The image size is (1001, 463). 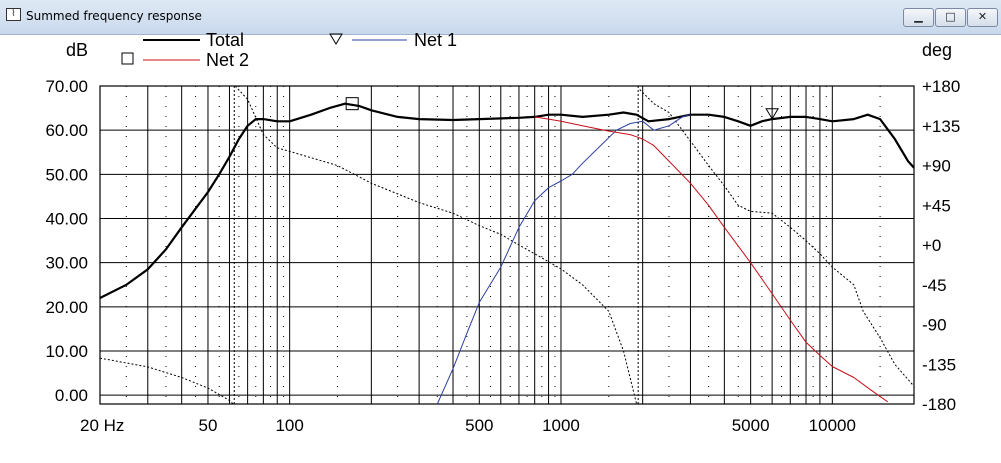 I want to click on legend: Total Net 1 Net 2, so click(x=289, y=50).